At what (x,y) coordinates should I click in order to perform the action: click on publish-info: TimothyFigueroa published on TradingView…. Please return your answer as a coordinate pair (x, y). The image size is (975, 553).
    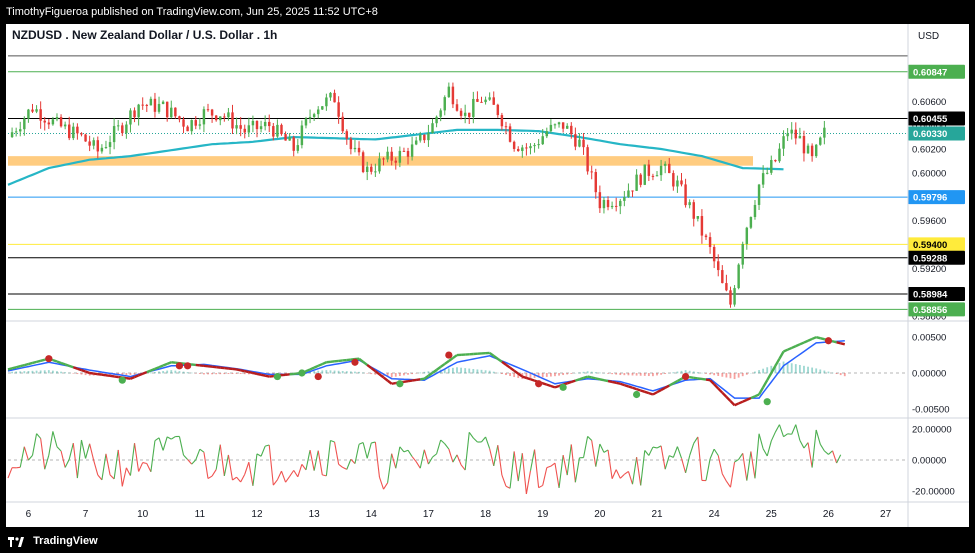
    Looking at the image, I should click on (192, 12).